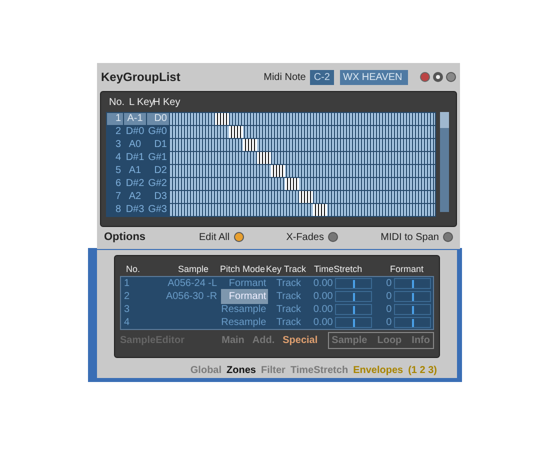 The height and width of the screenshot is (450, 550). Describe the element at coordinates (273, 370) in the screenshot. I see `view-tab: Filter` at that location.